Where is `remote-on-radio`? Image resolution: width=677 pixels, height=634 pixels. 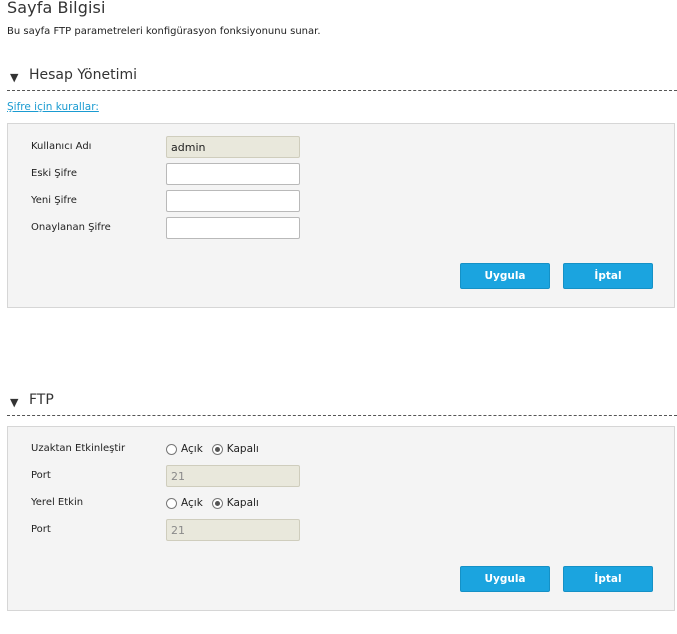
remote-on-radio is located at coordinates (171, 449).